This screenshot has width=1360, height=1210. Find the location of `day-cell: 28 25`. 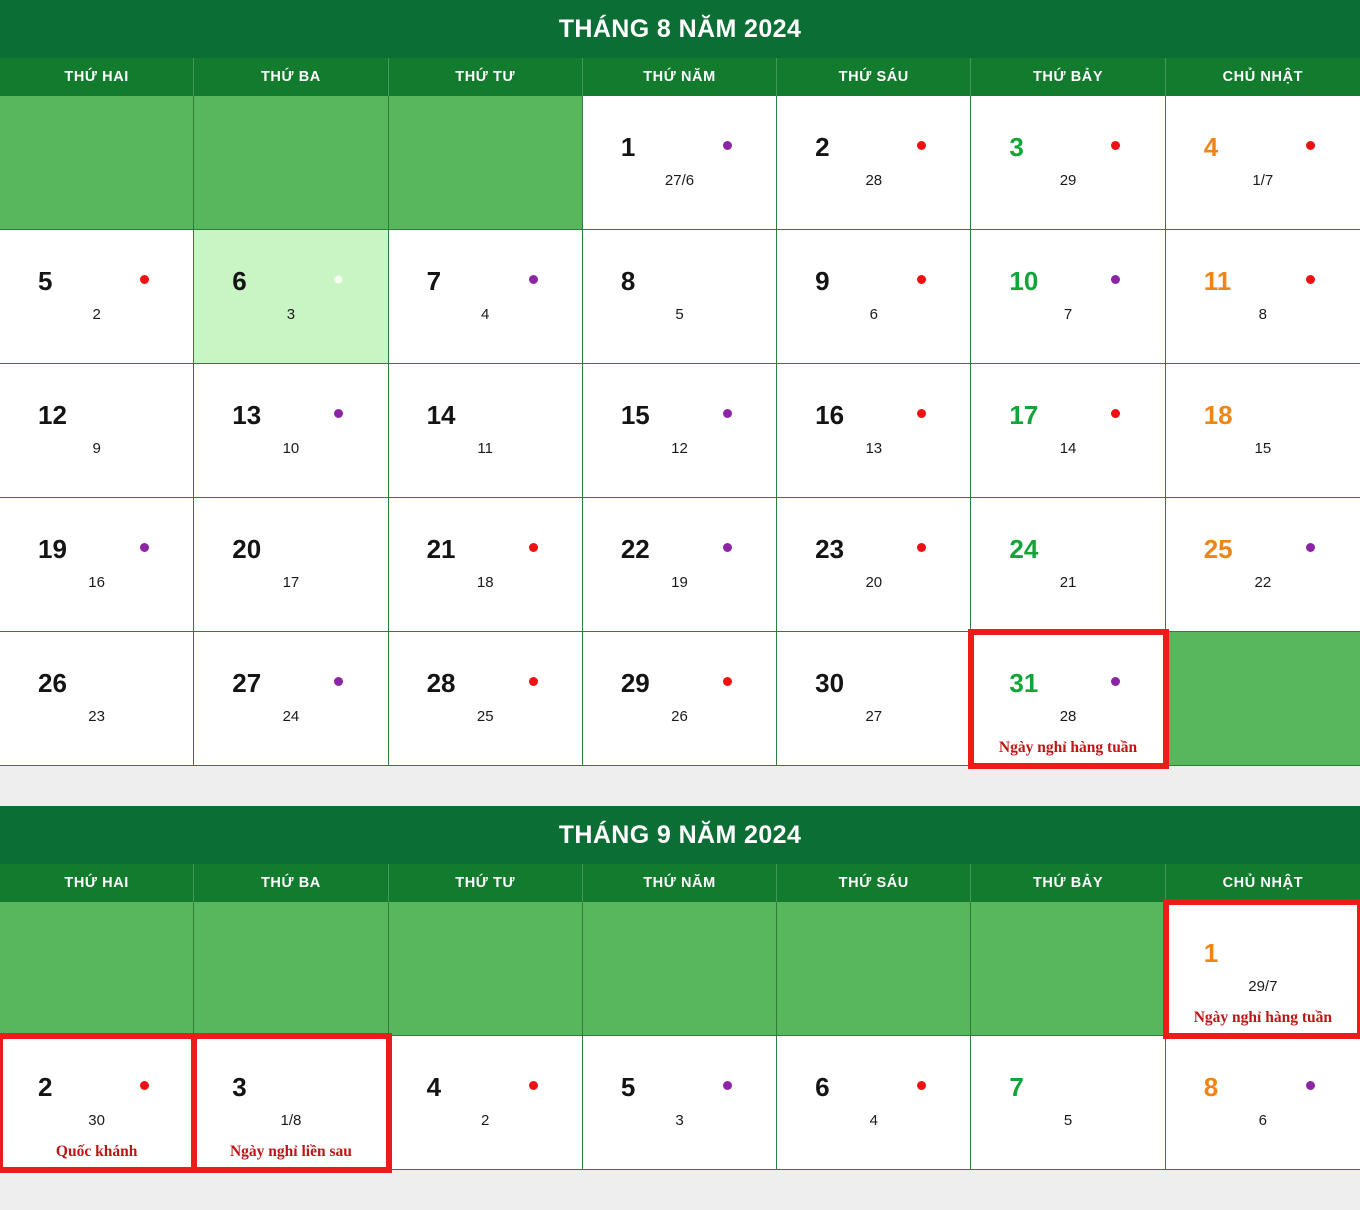

day-cell: 28 25 is located at coordinates (485, 699).